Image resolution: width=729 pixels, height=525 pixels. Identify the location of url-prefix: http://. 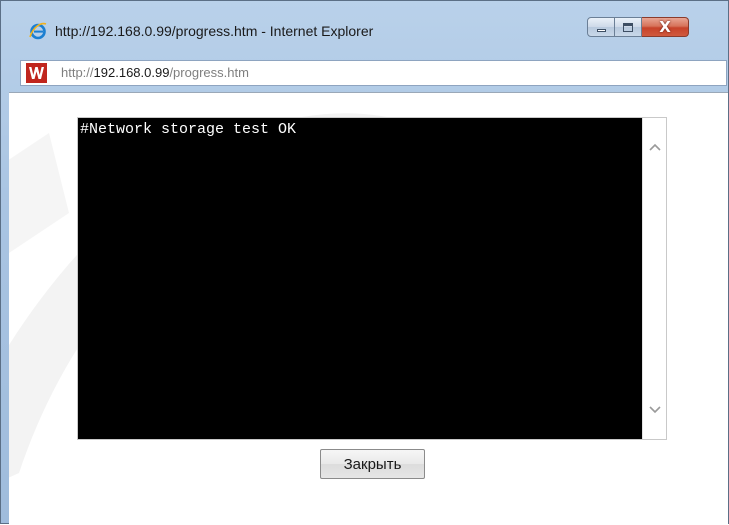
(77, 72).